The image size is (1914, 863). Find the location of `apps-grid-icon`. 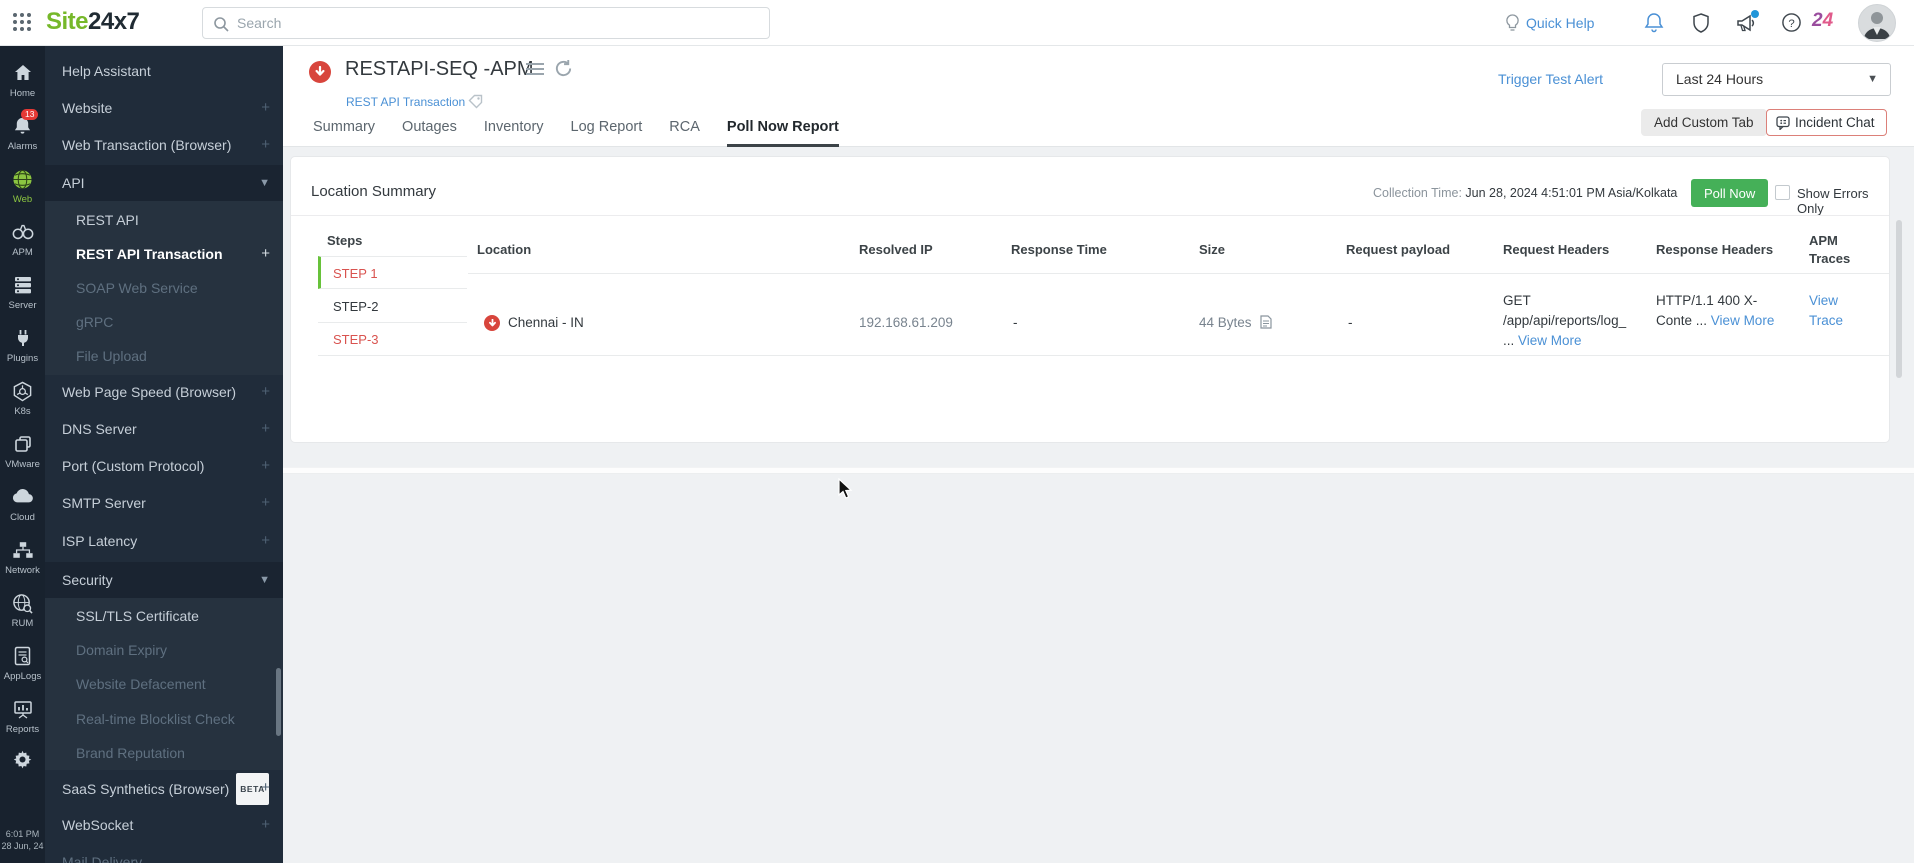

apps-grid-icon is located at coordinates (23, 23).